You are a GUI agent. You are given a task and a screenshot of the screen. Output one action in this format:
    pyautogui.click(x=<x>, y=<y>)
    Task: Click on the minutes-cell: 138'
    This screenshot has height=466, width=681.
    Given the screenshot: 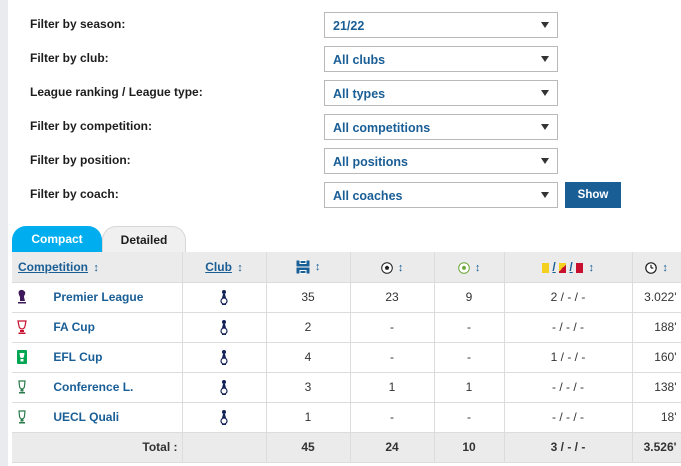 What is the action you would take?
    pyautogui.click(x=656, y=387)
    